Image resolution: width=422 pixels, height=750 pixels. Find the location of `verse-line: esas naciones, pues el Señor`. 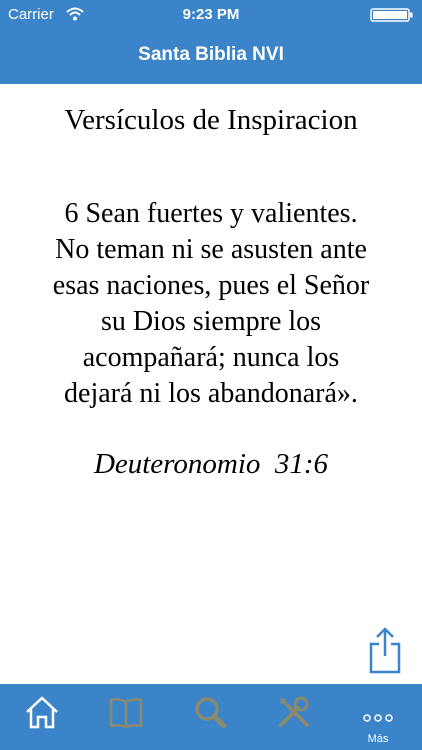

verse-line: esas naciones, pues el Señor is located at coordinates (211, 285).